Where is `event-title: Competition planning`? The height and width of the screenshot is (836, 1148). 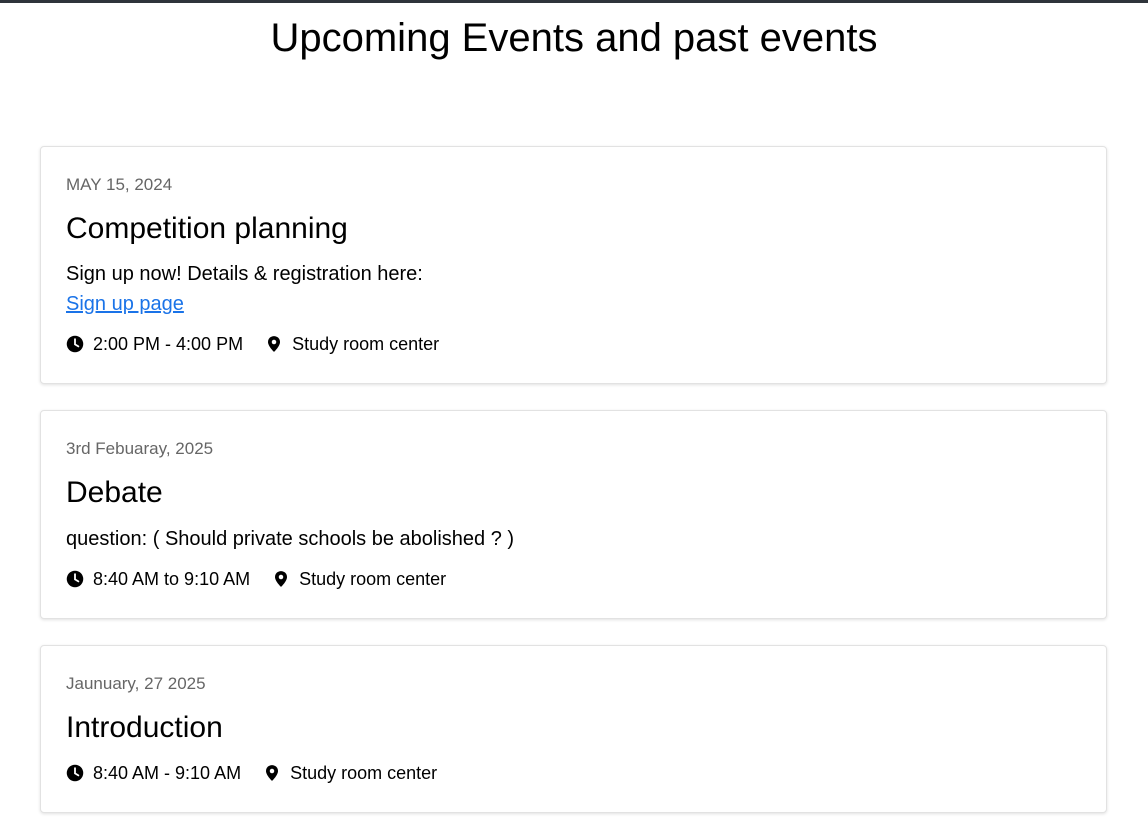 event-title: Competition planning is located at coordinates (207, 228).